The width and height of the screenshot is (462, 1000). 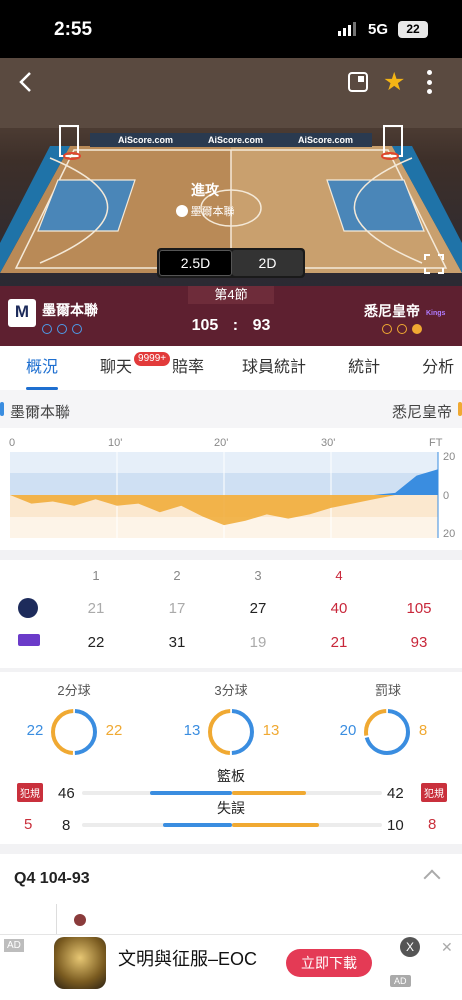 What do you see at coordinates (66, 825) in the screenshot?
I see `home-turnovers: 8` at bounding box center [66, 825].